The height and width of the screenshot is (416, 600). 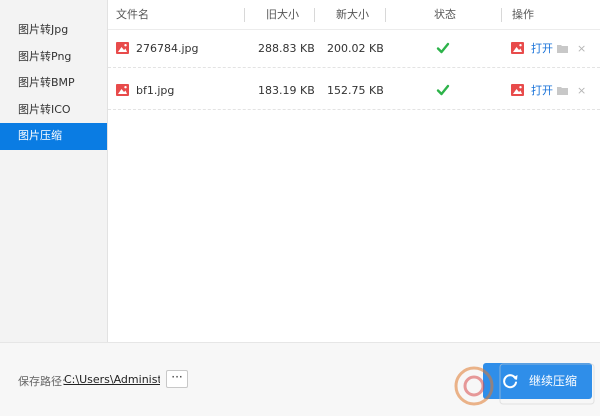 What do you see at coordinates (445, 14) in the screenshot?
I see `header-status: 状态` at bounding box center [445, 14].